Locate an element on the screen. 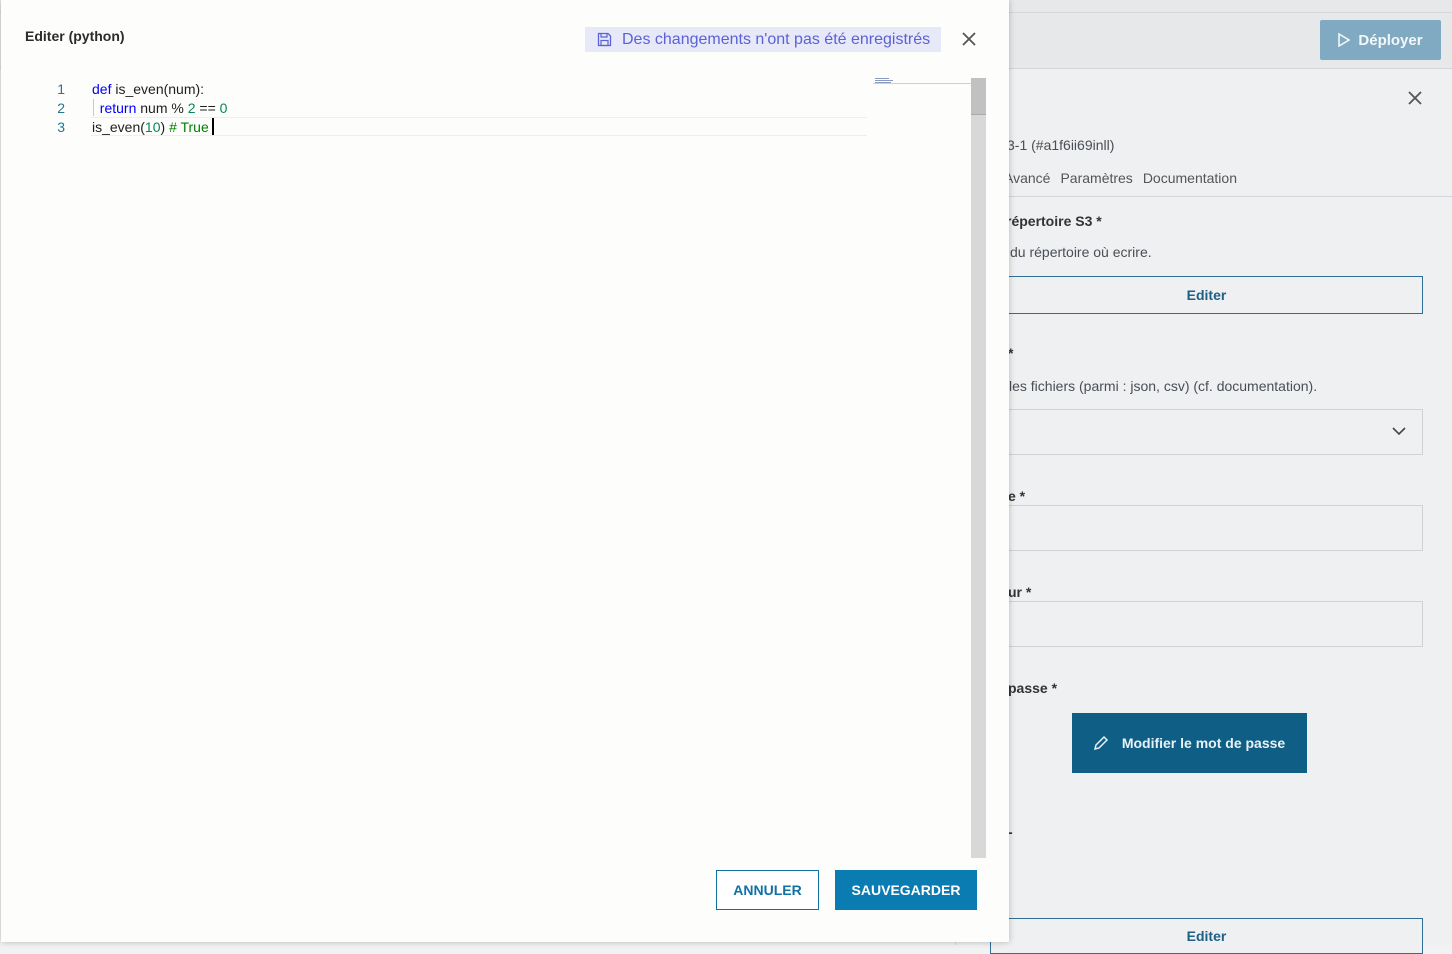 This screenshot has height=954, width=1452. edit-button-2: Editer is located at coordinates (1206, 936).